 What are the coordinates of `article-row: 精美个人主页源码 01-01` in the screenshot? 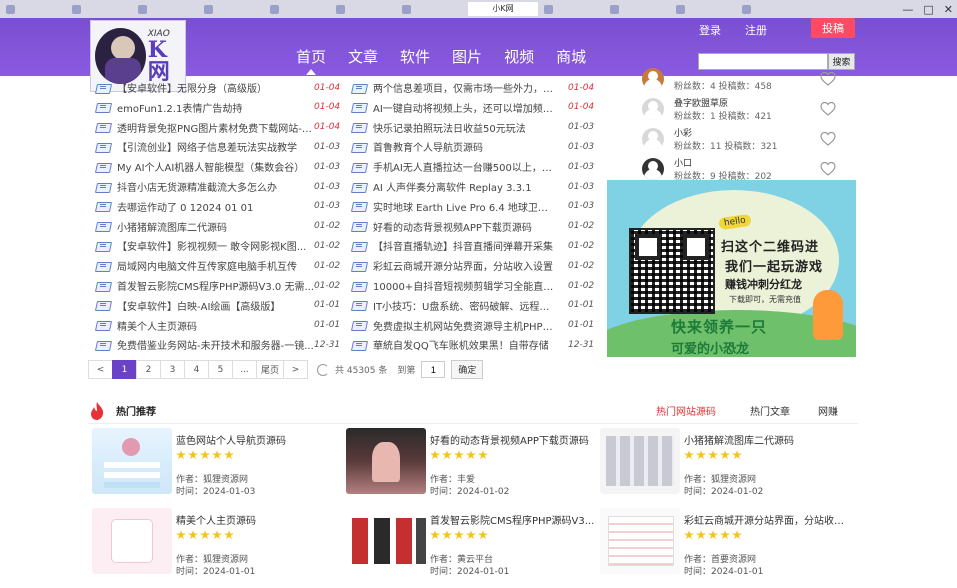 It's located at (223, 325).